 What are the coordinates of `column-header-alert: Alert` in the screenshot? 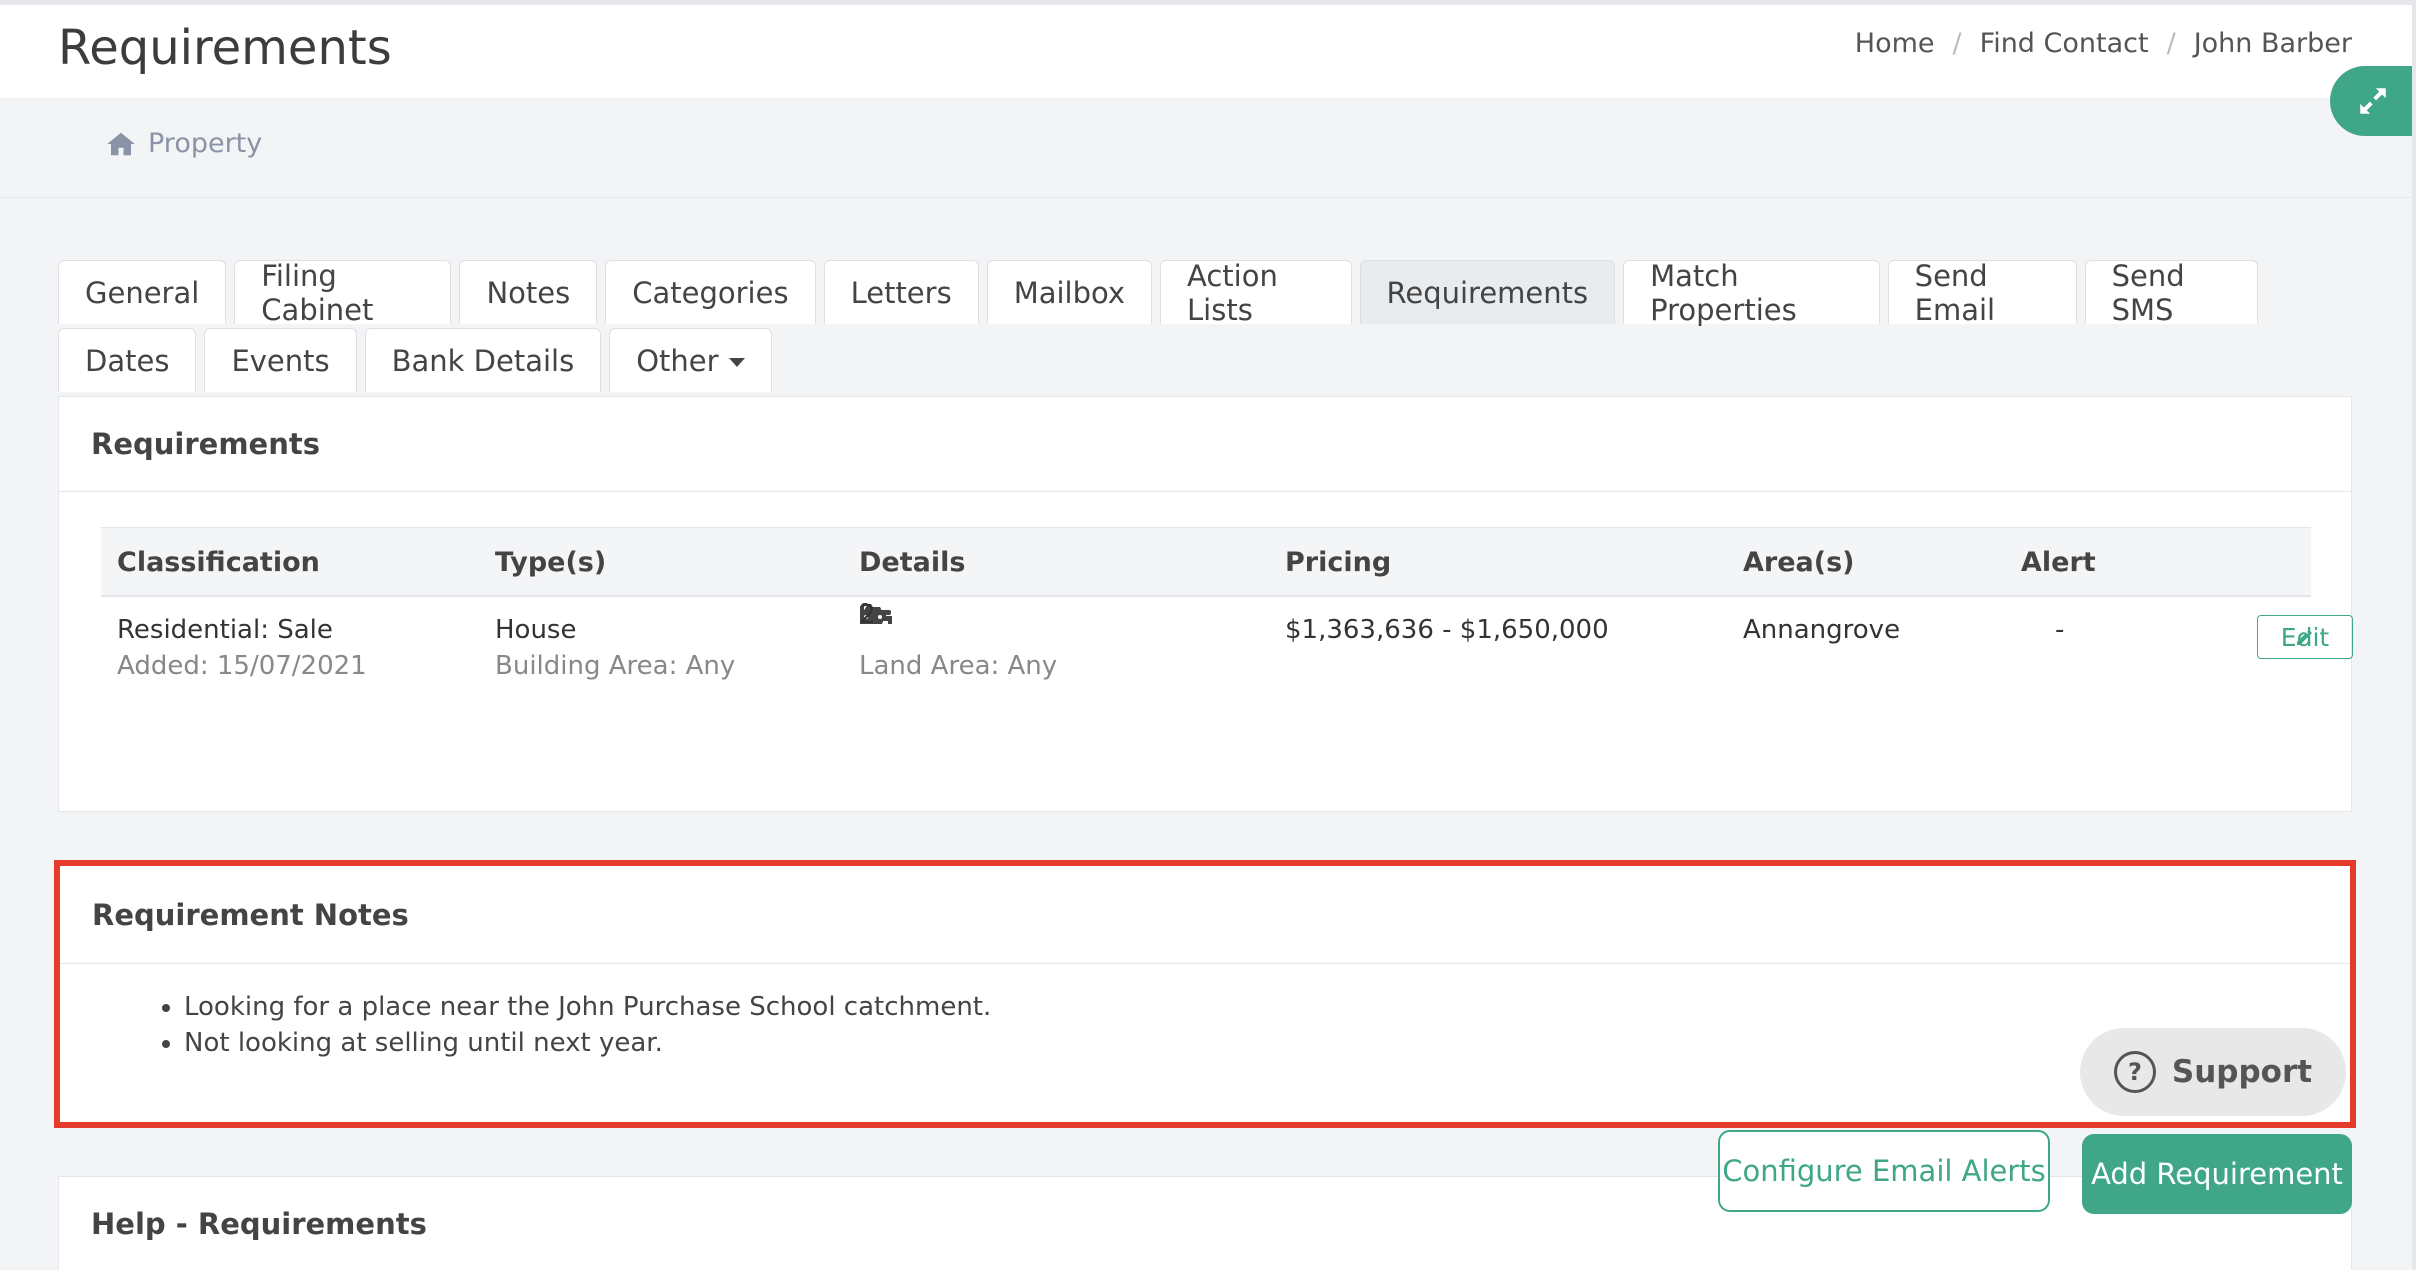 It's located at (2058, 562).